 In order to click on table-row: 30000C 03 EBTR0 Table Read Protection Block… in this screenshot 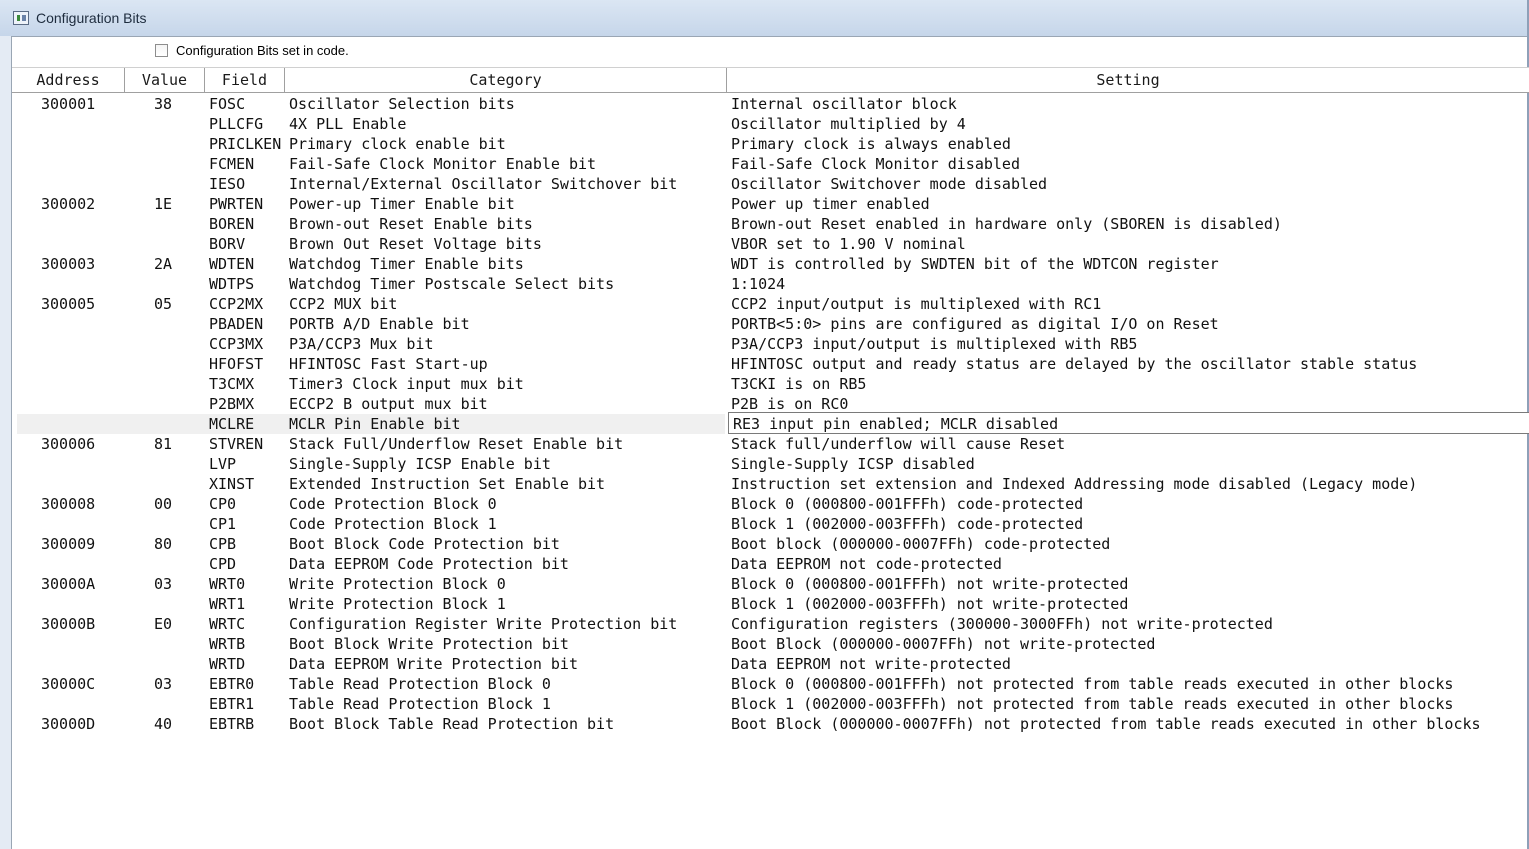, I will do `click(764, 684)`.